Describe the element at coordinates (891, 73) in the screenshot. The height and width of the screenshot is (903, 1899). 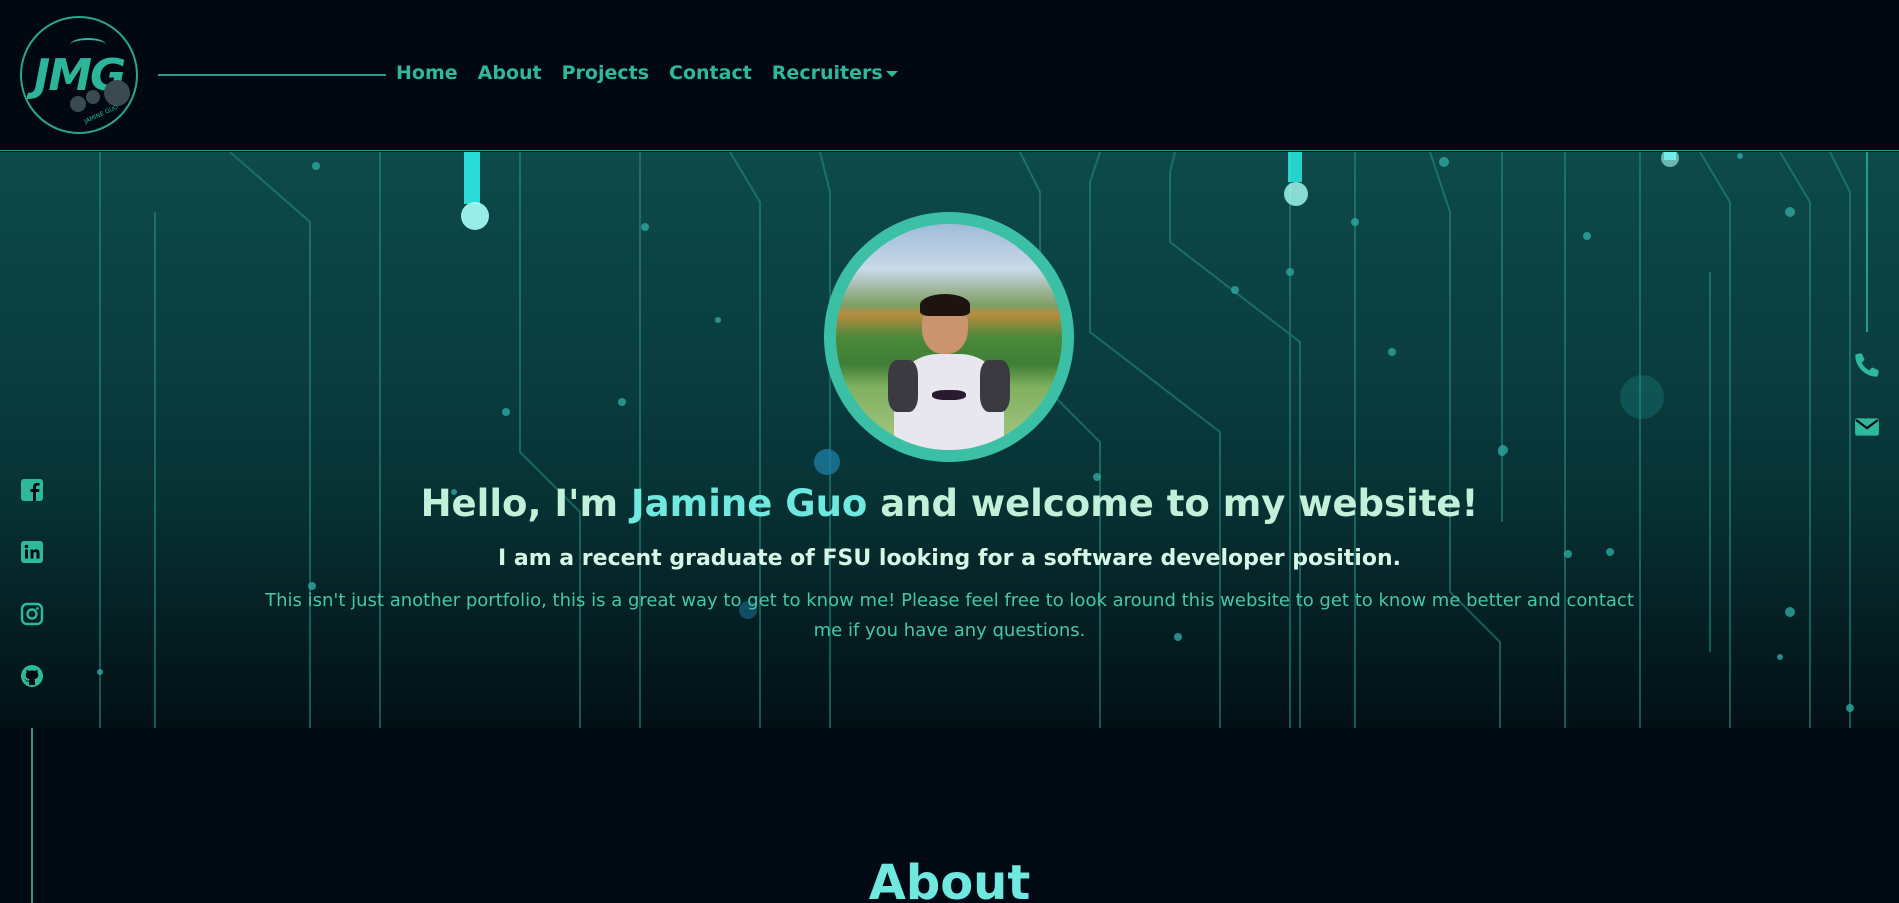
I see `chevron-down-icon` at that location.